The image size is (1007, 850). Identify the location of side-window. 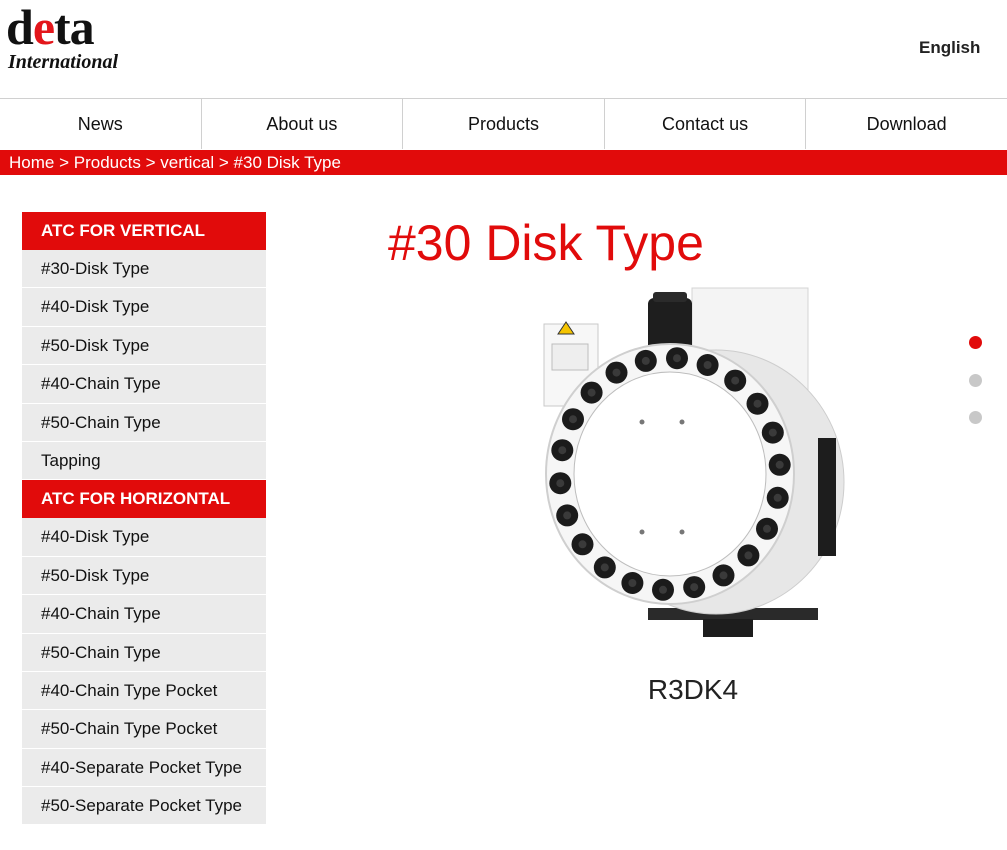
(827, 497).